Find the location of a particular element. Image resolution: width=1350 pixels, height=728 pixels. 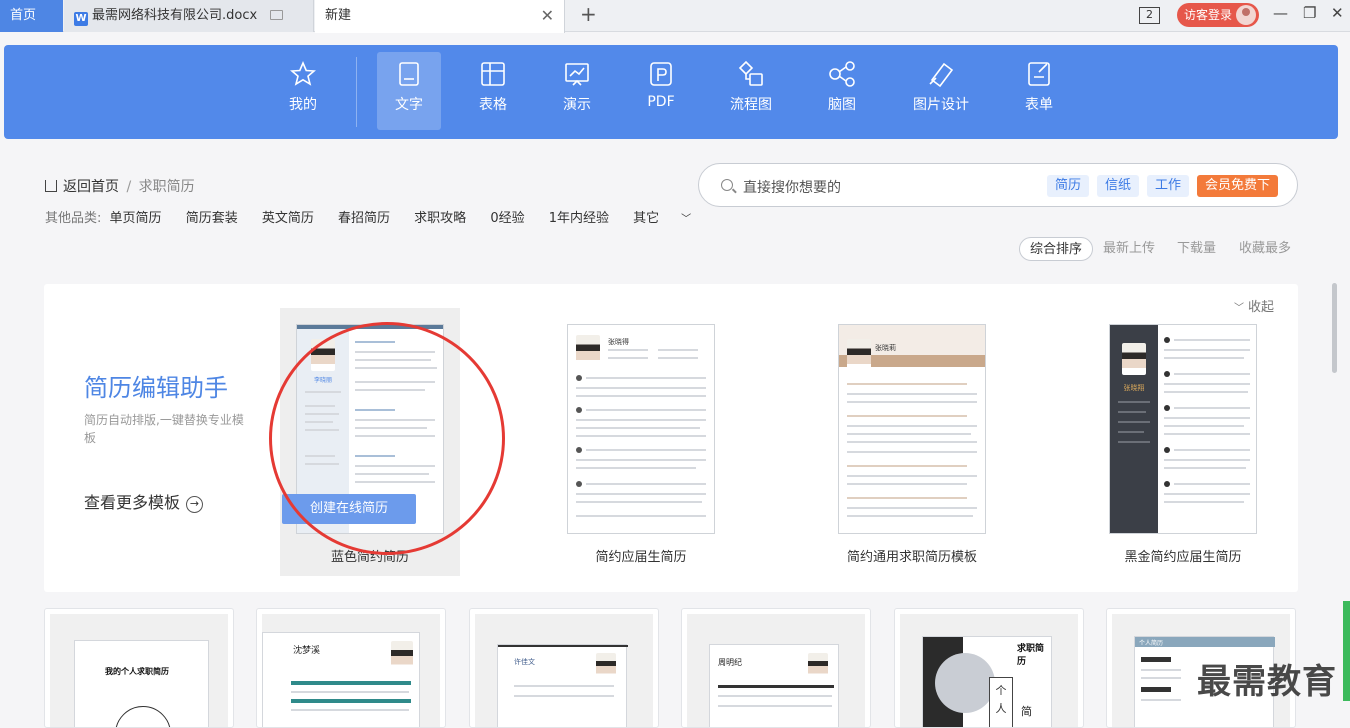

category-nav: 我的 文字 表格 演示 PDF 流程图 脑图 图片设计 表单 is located at coordinates (671, 92).